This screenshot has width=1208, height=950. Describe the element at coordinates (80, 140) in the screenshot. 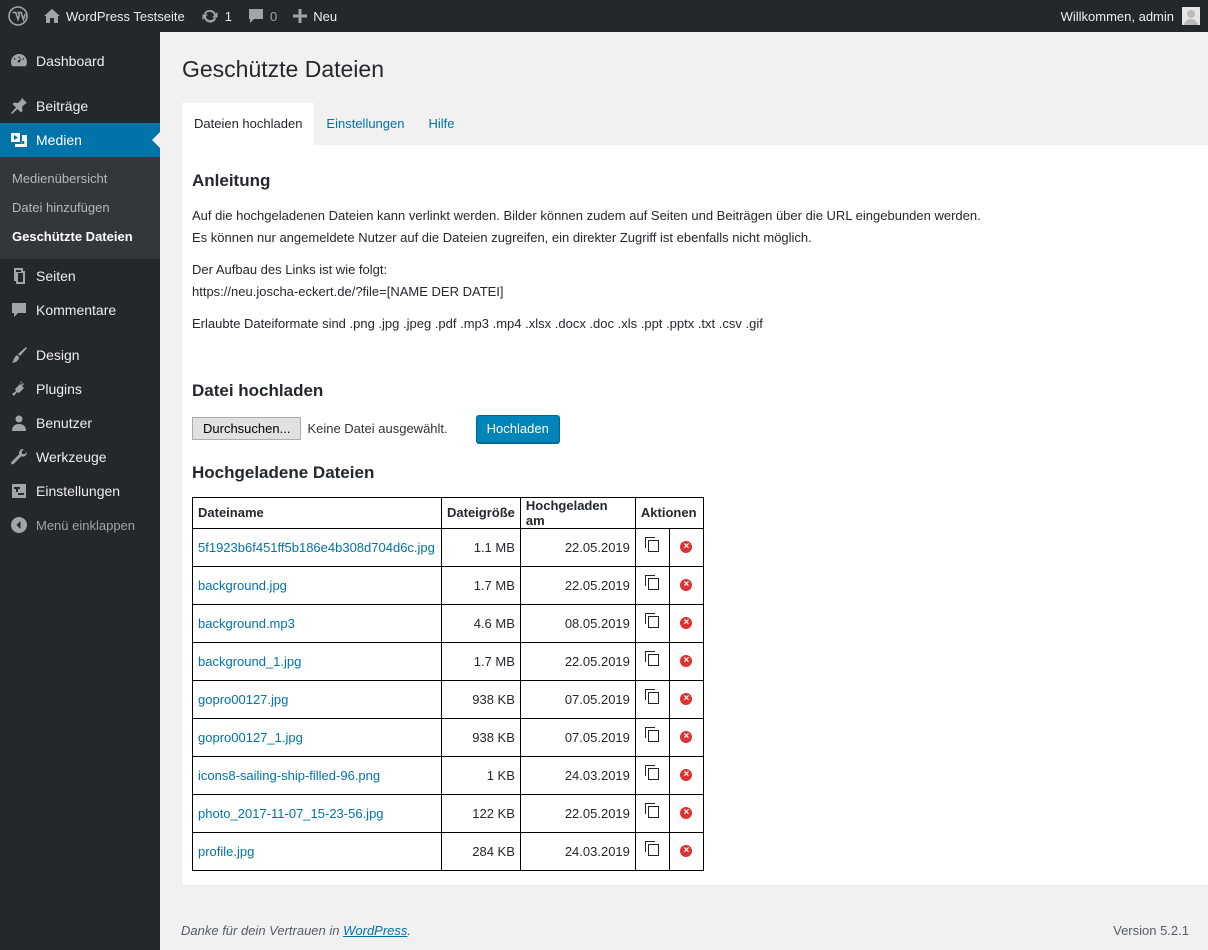

I see `sidebar-item-media: Medien` at that location.